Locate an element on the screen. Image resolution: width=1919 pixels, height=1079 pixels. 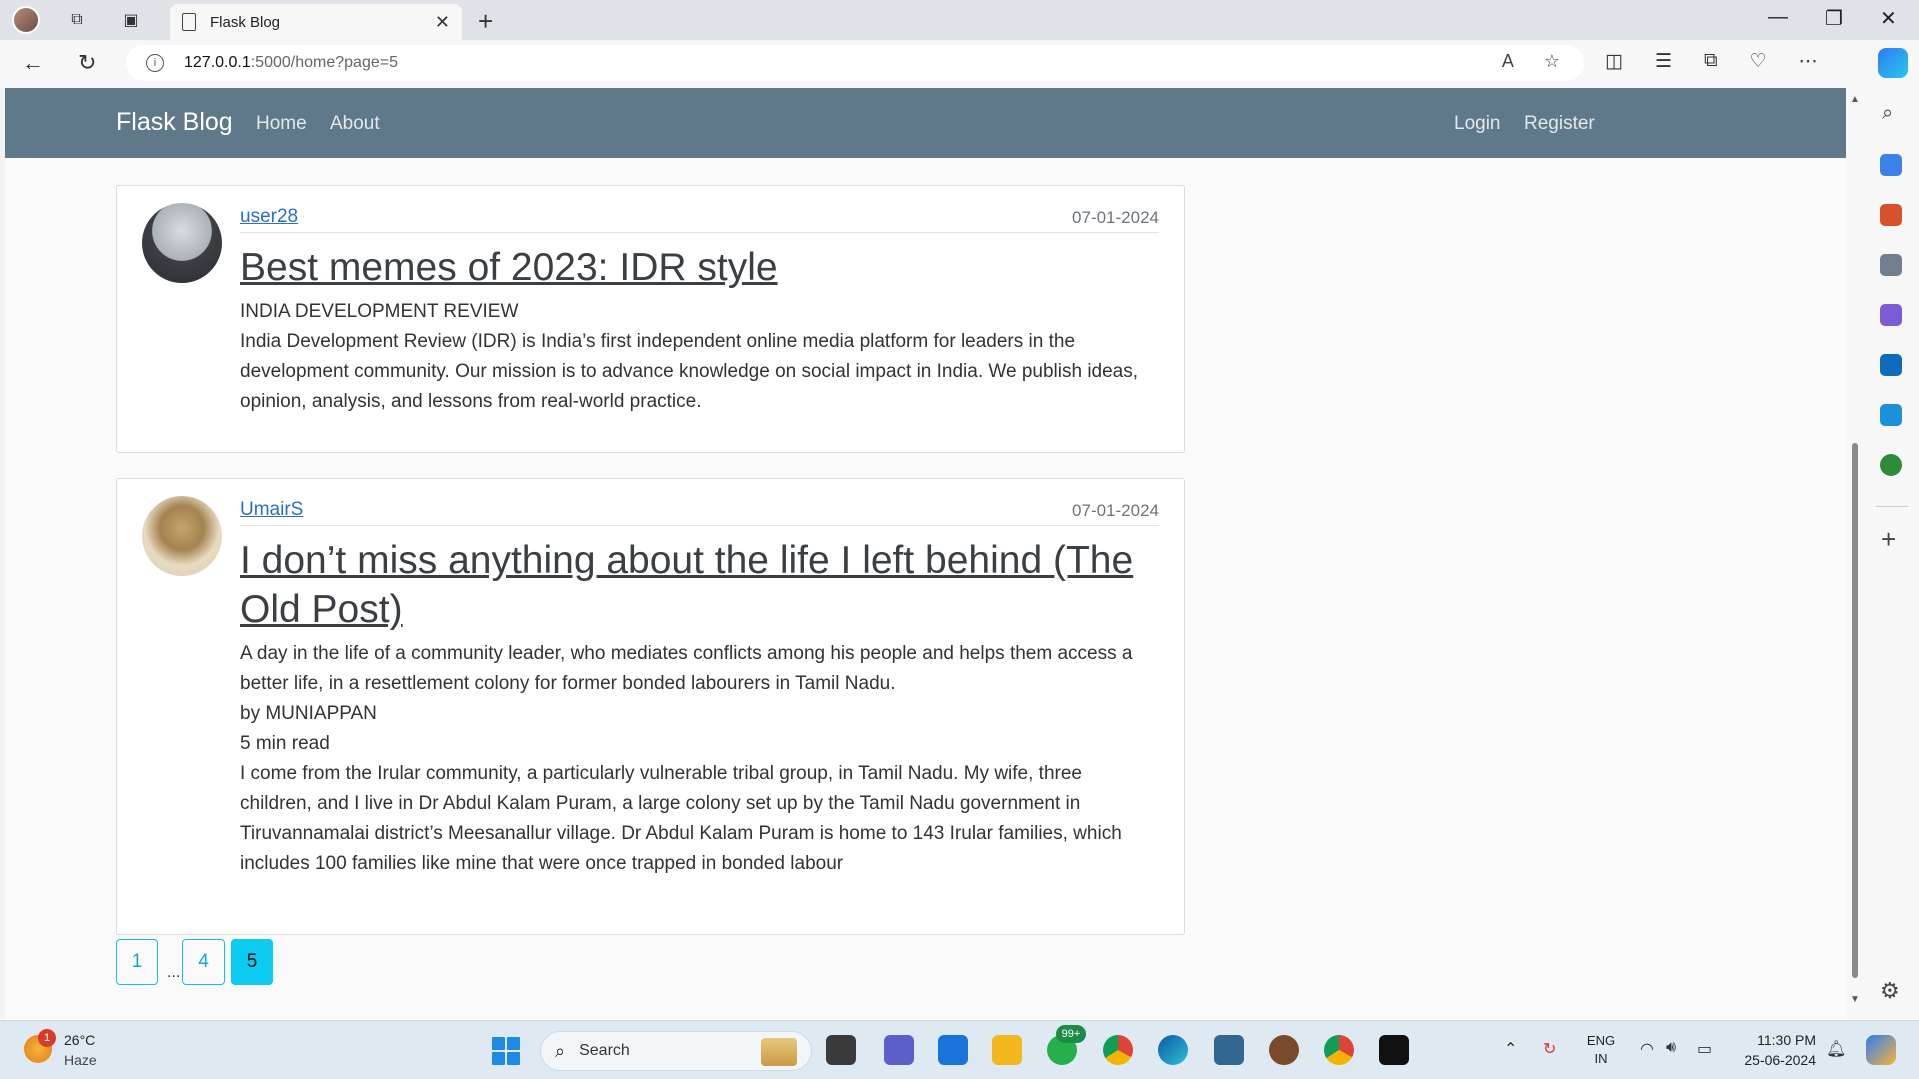
new-tab-icon: + is located at coordinates (485, 21).